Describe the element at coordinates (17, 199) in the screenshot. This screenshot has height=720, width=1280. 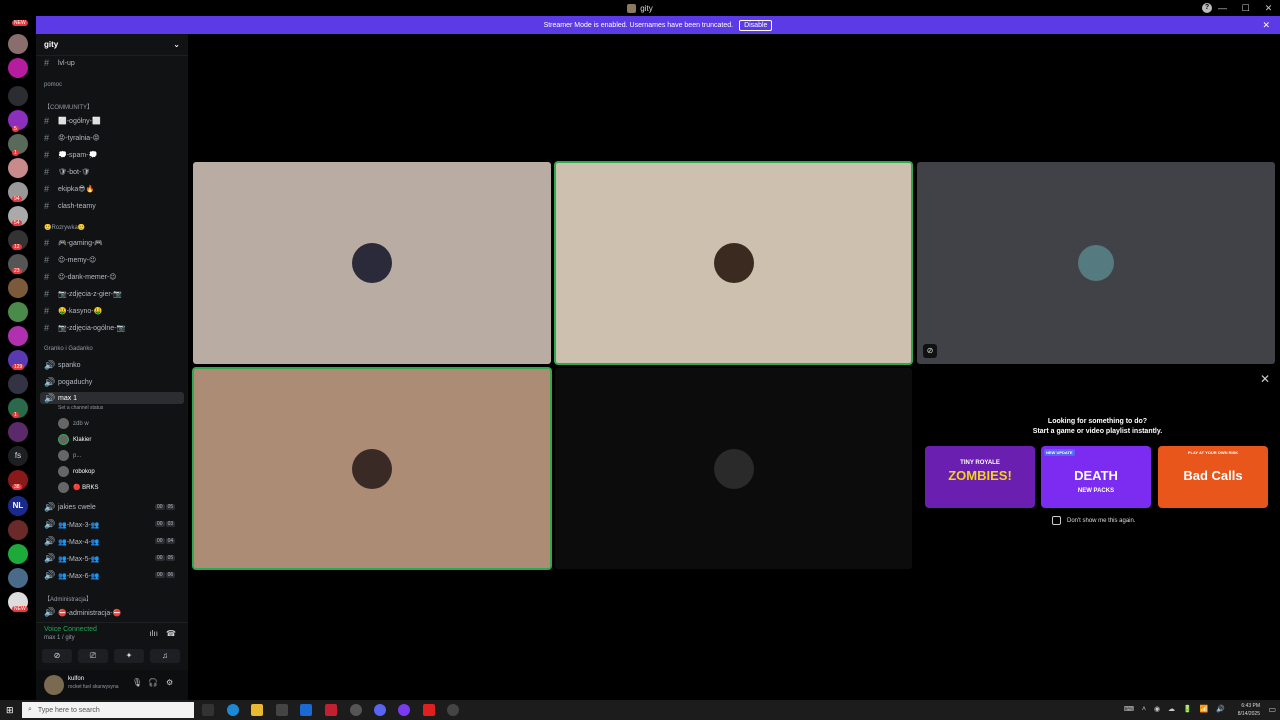
I see `guild-badge: 94` at that location.